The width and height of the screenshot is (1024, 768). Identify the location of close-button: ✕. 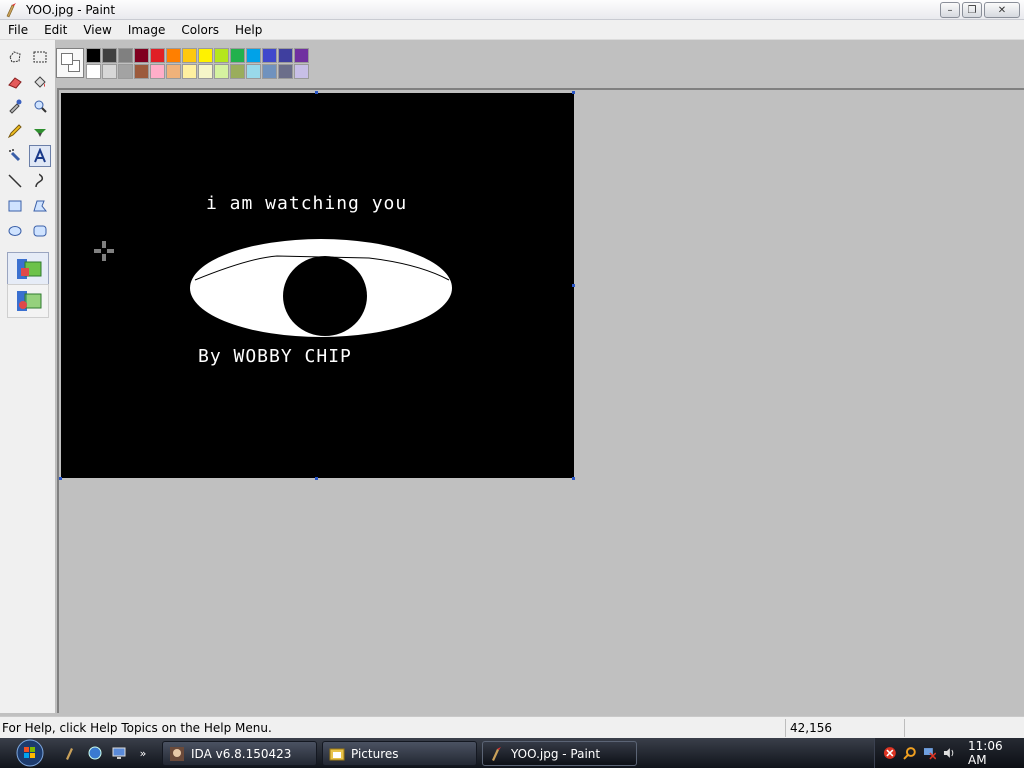
(1002, 10).